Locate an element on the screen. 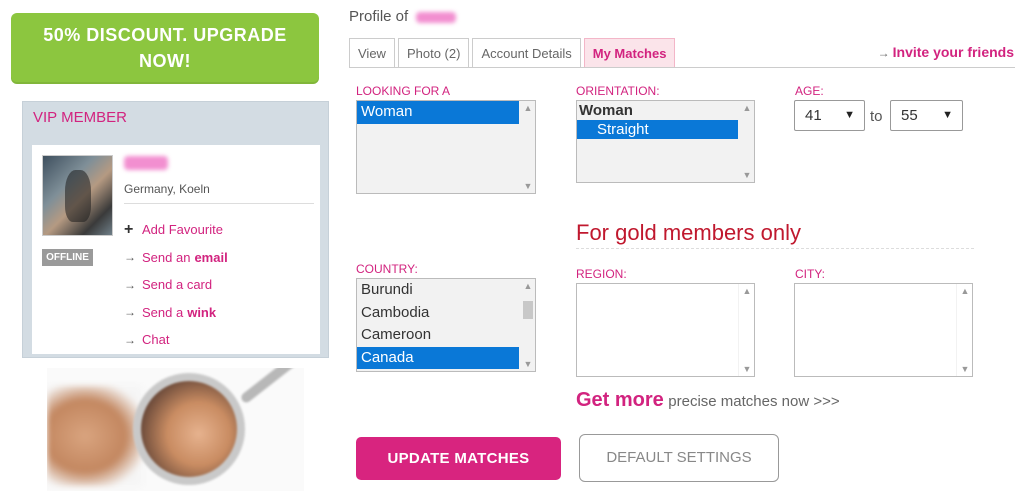 Image resolution: width=1024 pixels, height=491 pixels. member-photo is located at coordinates (77, 195).